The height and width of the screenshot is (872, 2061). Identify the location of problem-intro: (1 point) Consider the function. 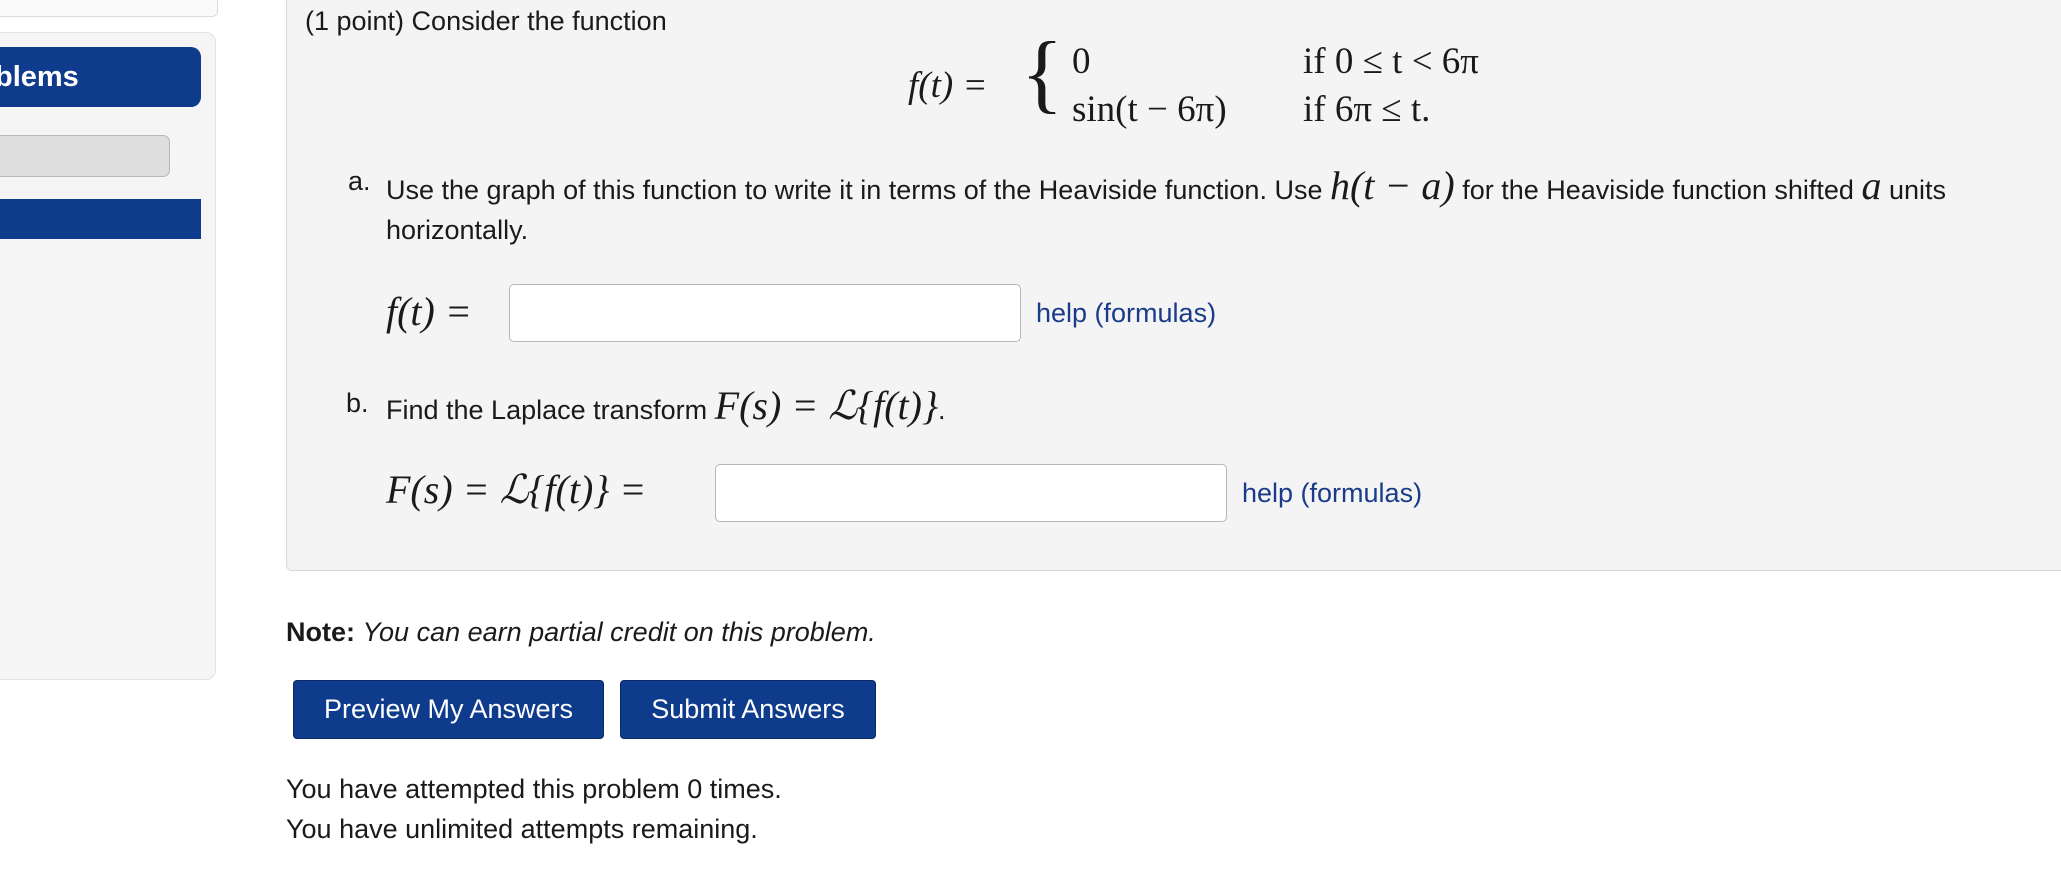
(486, 21).